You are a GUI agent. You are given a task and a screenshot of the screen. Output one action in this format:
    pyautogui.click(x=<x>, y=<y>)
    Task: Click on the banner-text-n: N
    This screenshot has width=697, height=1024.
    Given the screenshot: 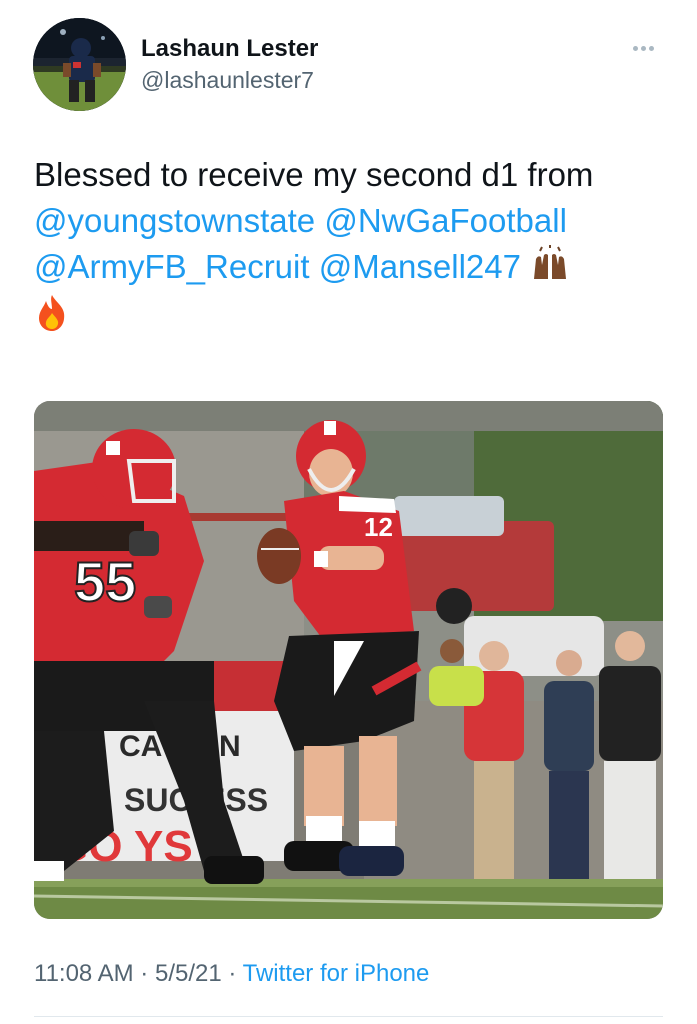 What is the action you would take?
    pyautogui.click(x=230, y=746)
    